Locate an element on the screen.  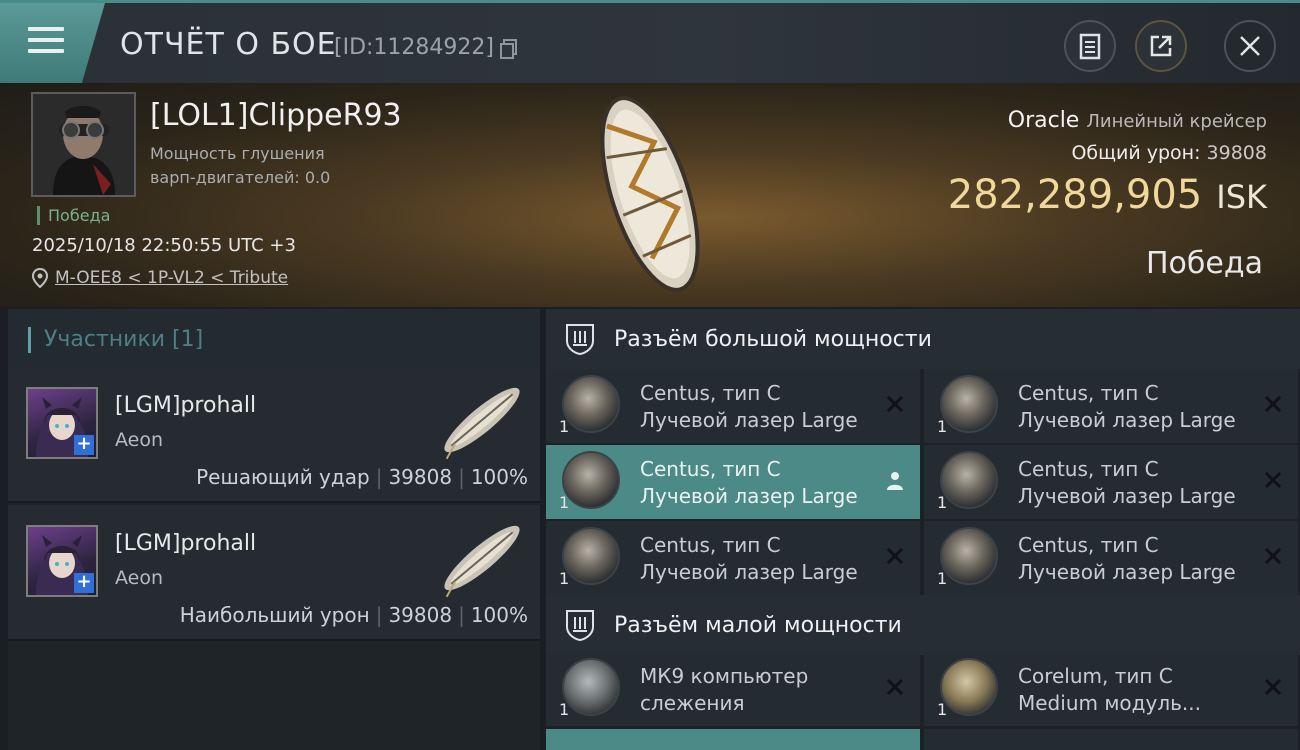
isk-value: 282,289,905 ISK is located at coordinates (1107, 195).